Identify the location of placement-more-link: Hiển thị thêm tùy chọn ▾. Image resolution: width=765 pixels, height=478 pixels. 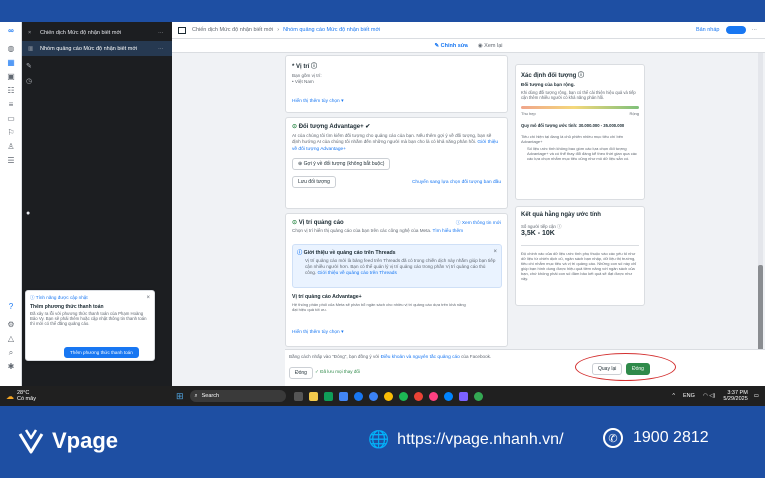
(317, 332).